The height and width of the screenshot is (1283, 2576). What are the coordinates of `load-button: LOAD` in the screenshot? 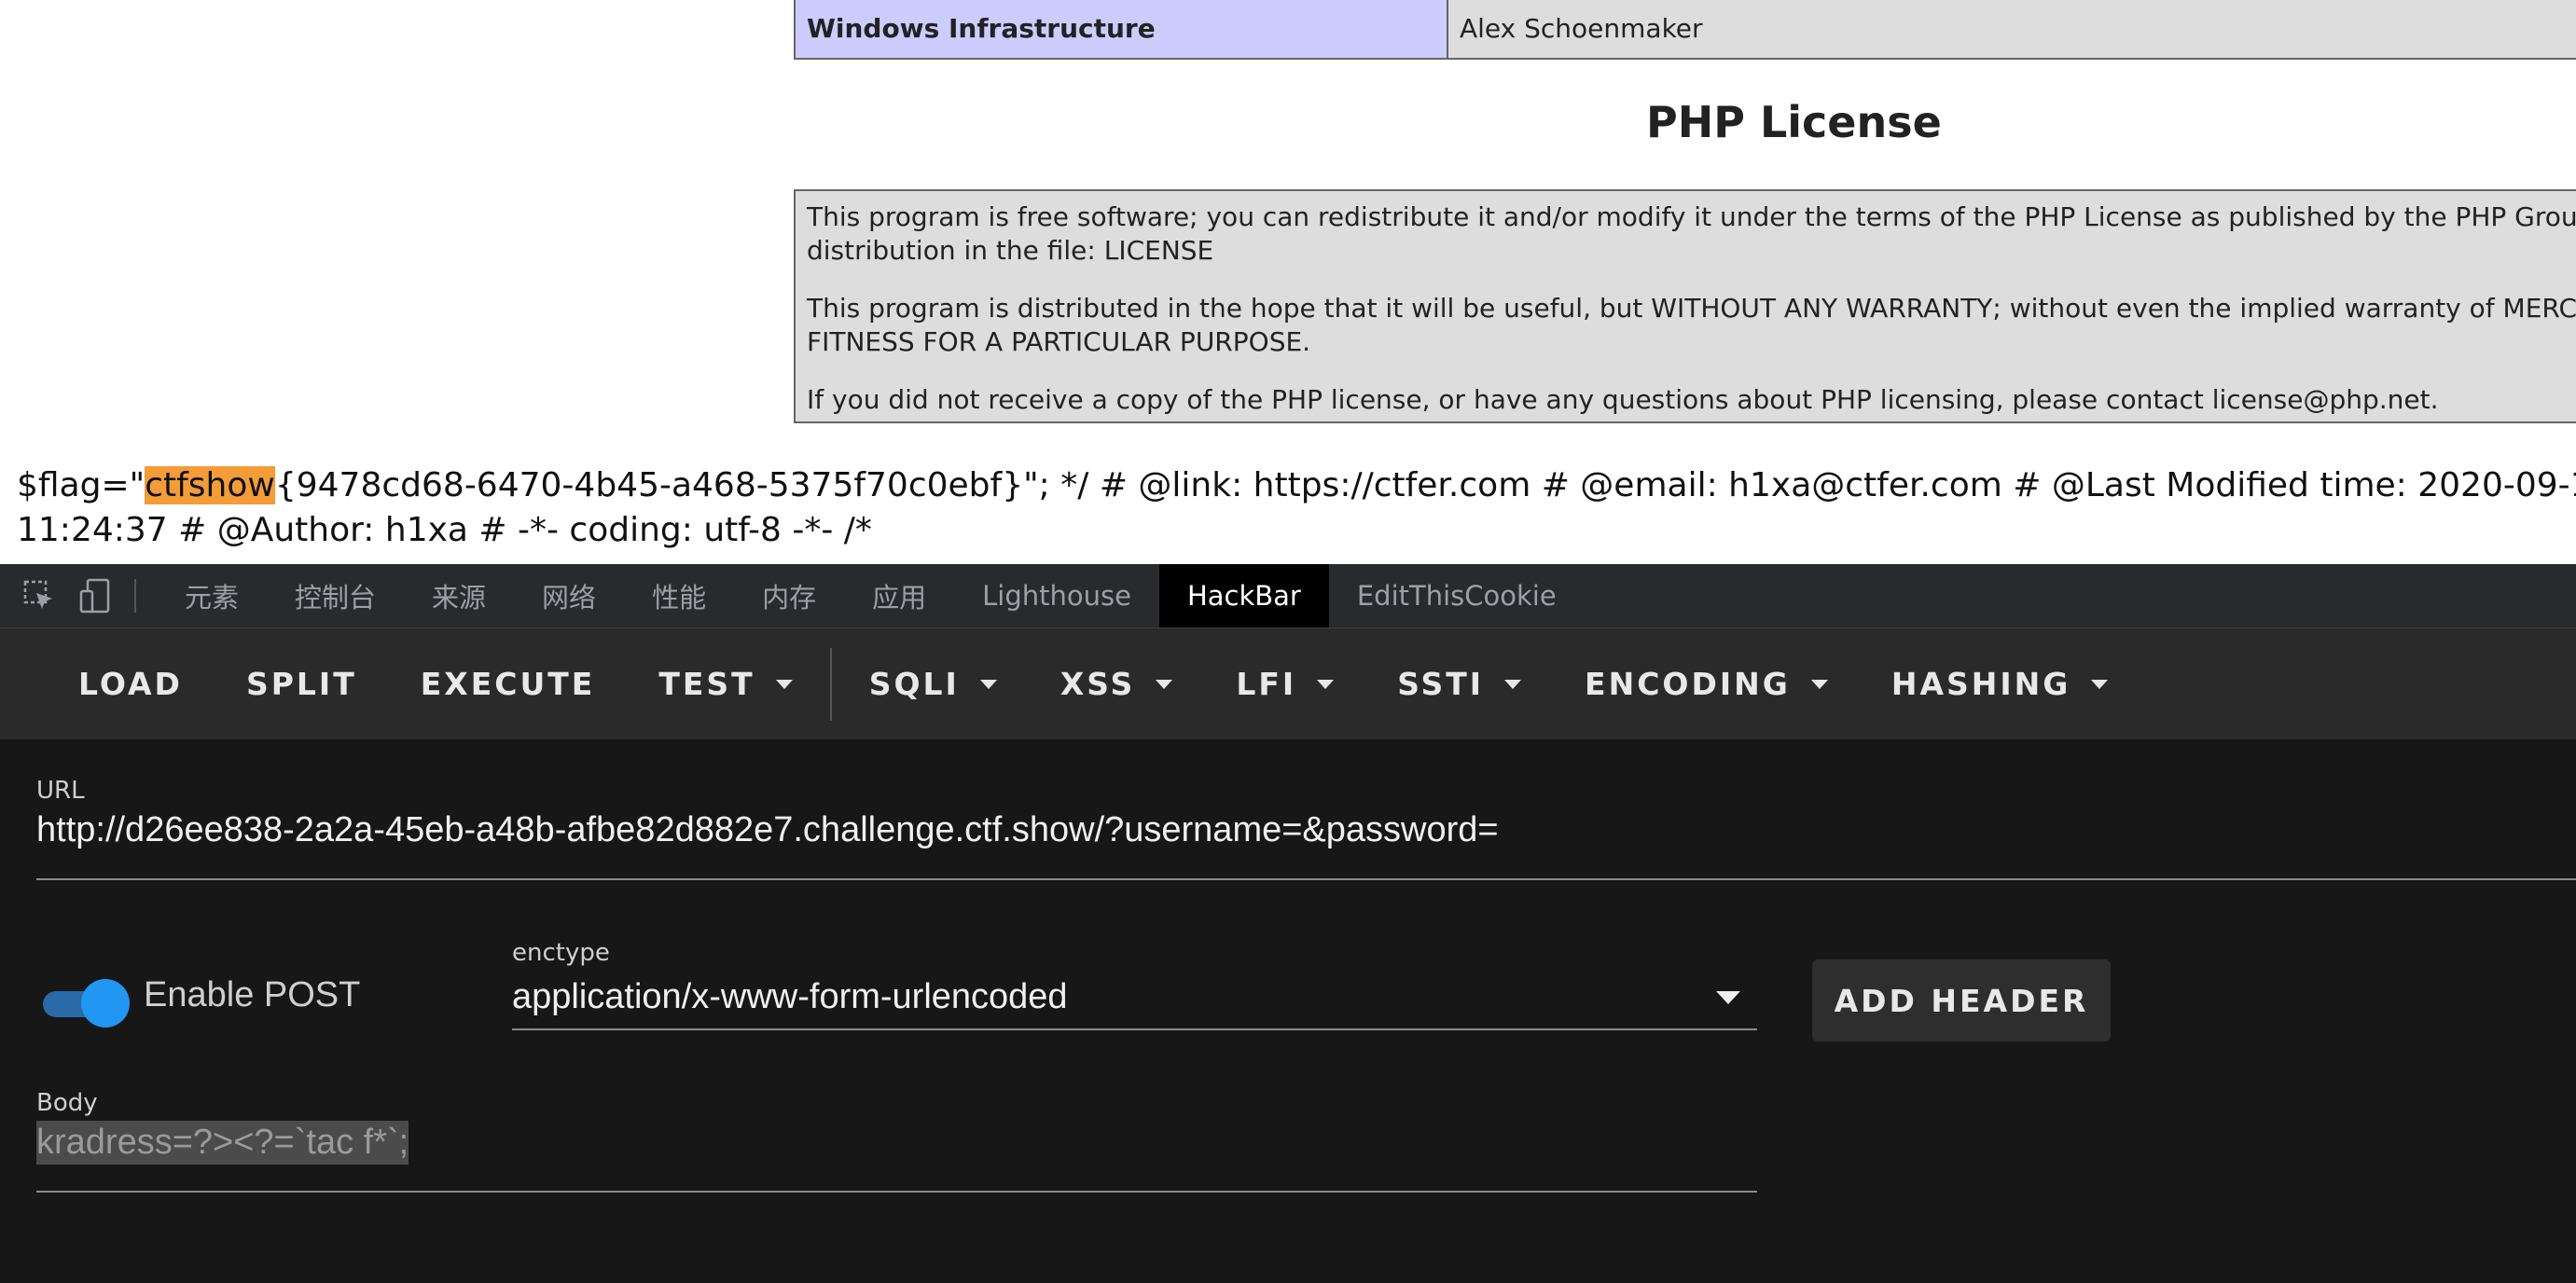 It's located at (131, 684).